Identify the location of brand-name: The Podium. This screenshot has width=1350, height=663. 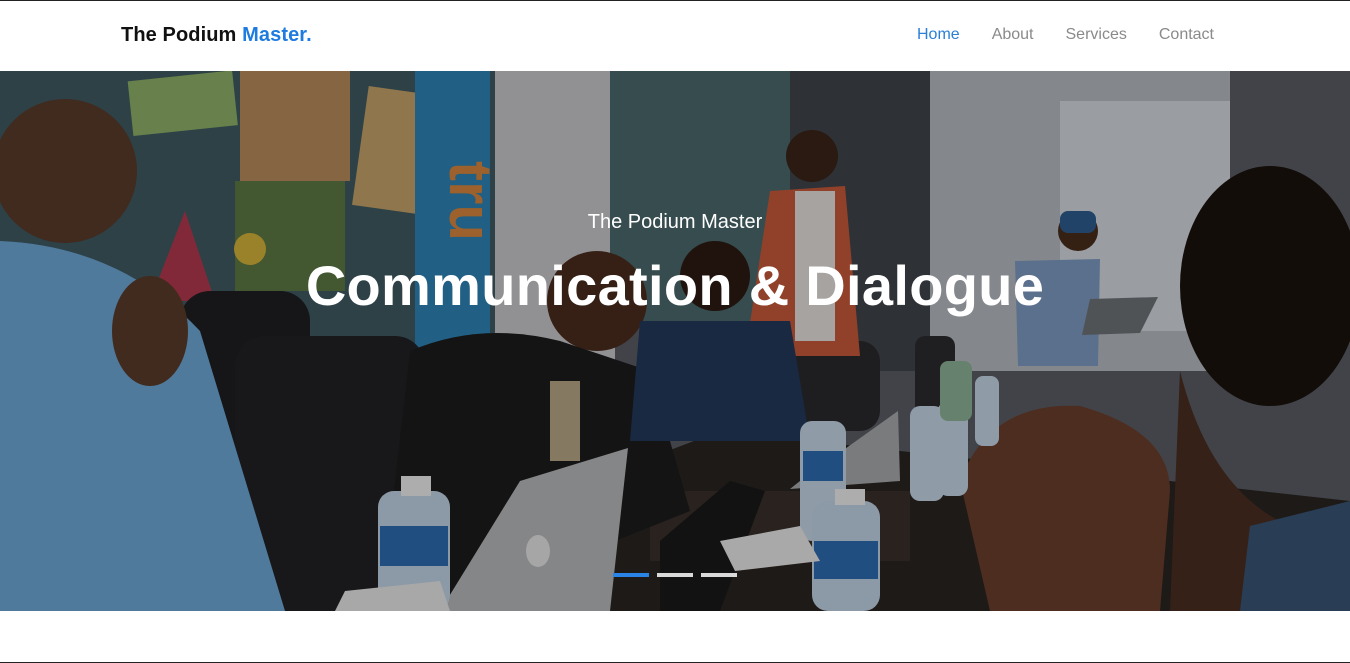
(182, 35).